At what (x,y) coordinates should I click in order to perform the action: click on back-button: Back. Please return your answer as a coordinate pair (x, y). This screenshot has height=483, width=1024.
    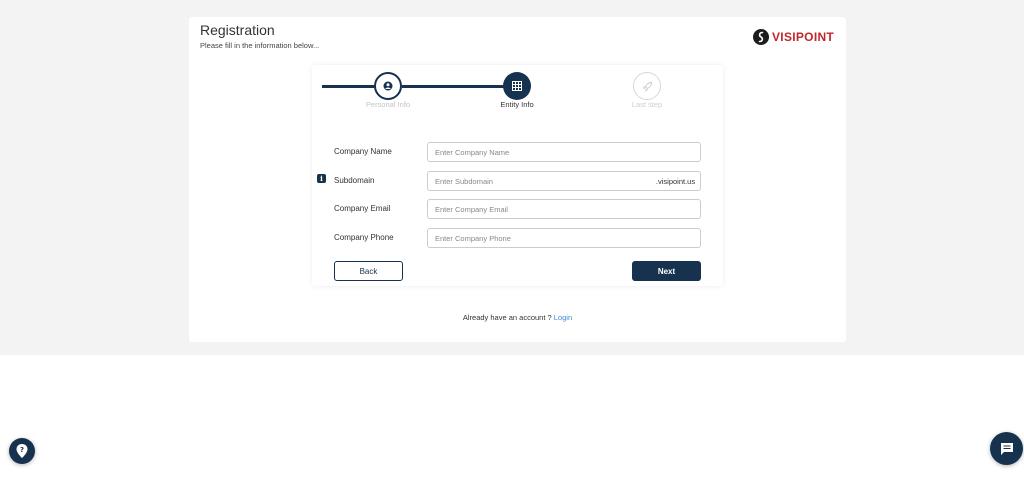
    Looking at the image, I should click on (368, 271).